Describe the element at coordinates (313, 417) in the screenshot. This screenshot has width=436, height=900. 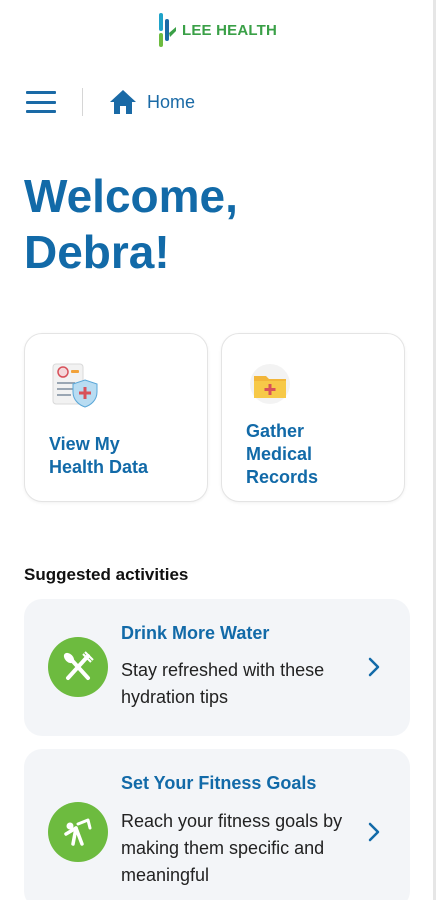
I see `gather-medical-records-card: Gather Medical Records` at that location.